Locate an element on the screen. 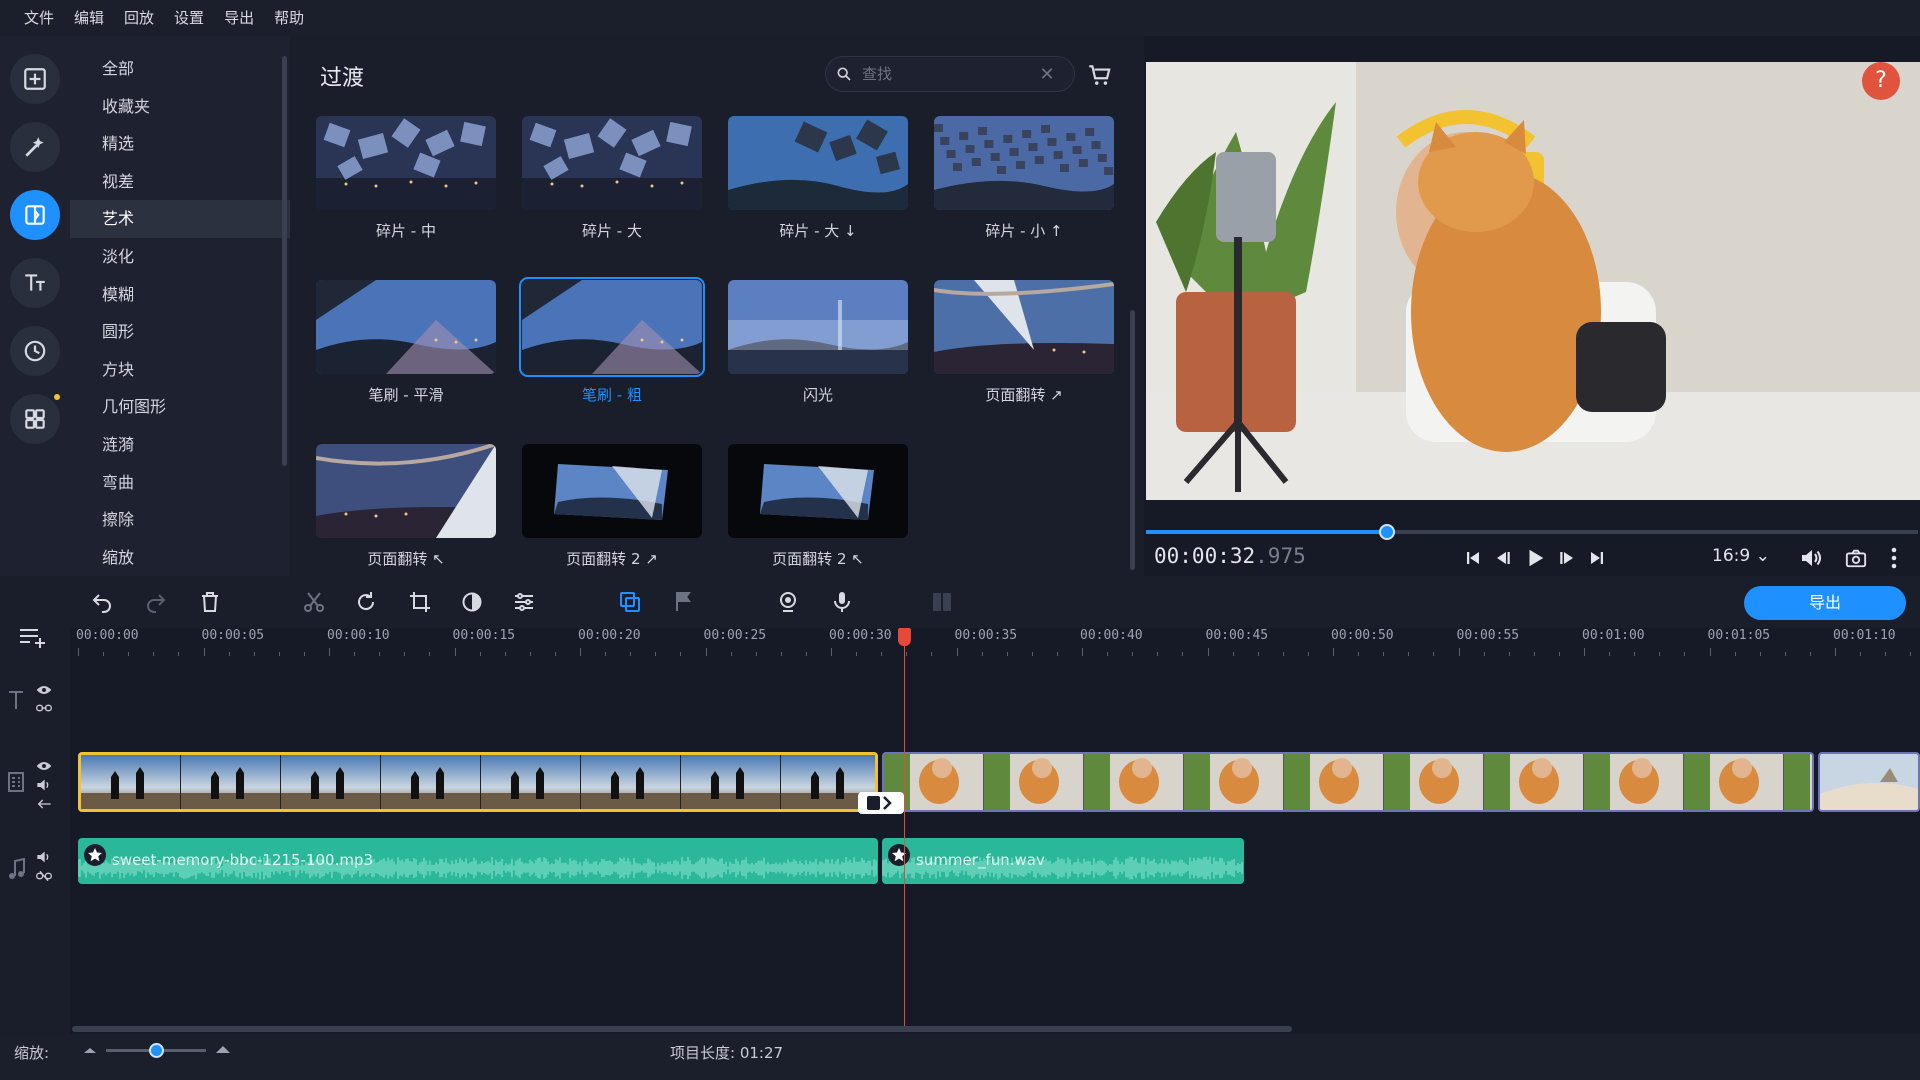 The width and height of the screenshot is (1920, 1080). transition-thumbnail: 页面翻转 2 ↗ is located at coordinates (612, 506).